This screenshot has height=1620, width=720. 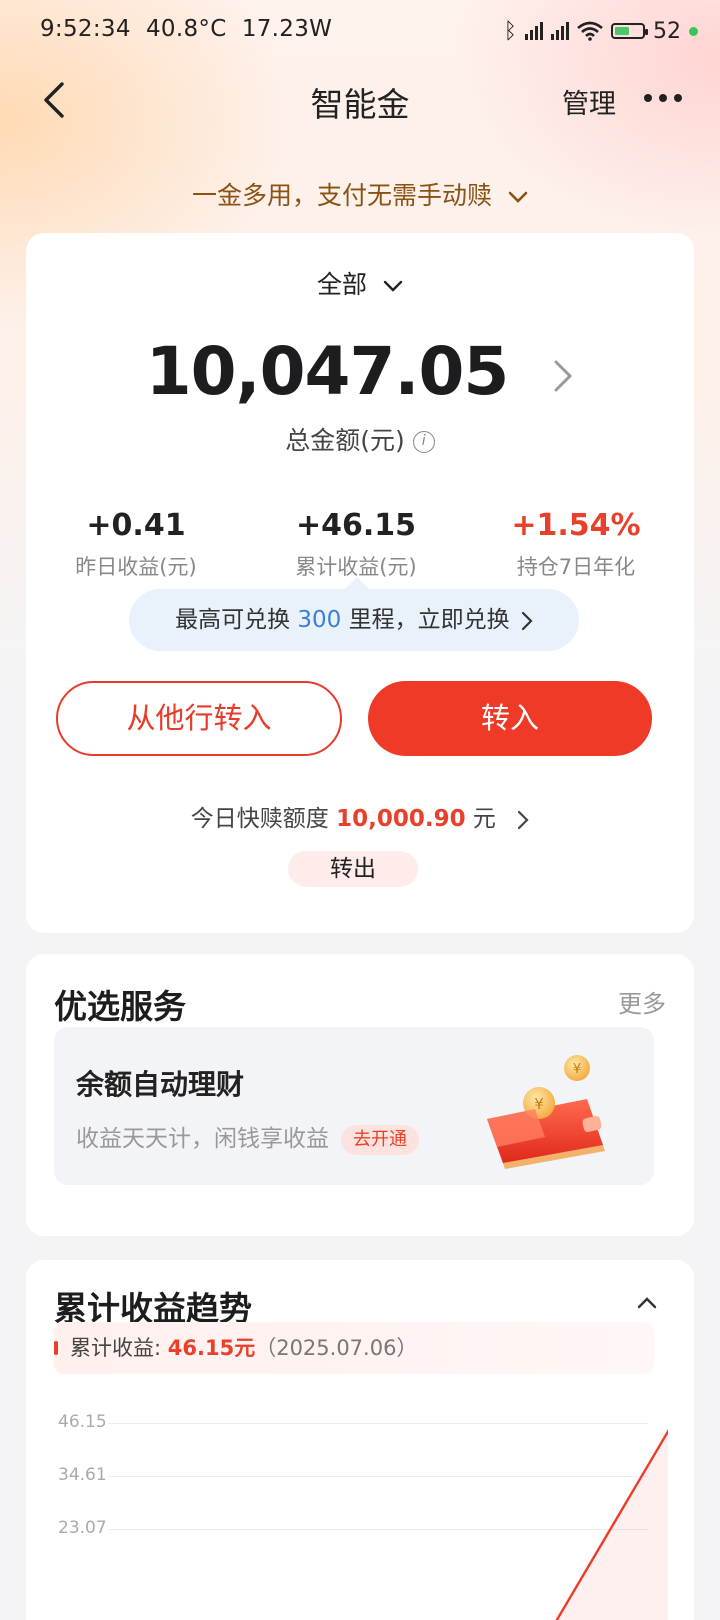 I want to click on battery-level: 52, so click(x=667, y=31).